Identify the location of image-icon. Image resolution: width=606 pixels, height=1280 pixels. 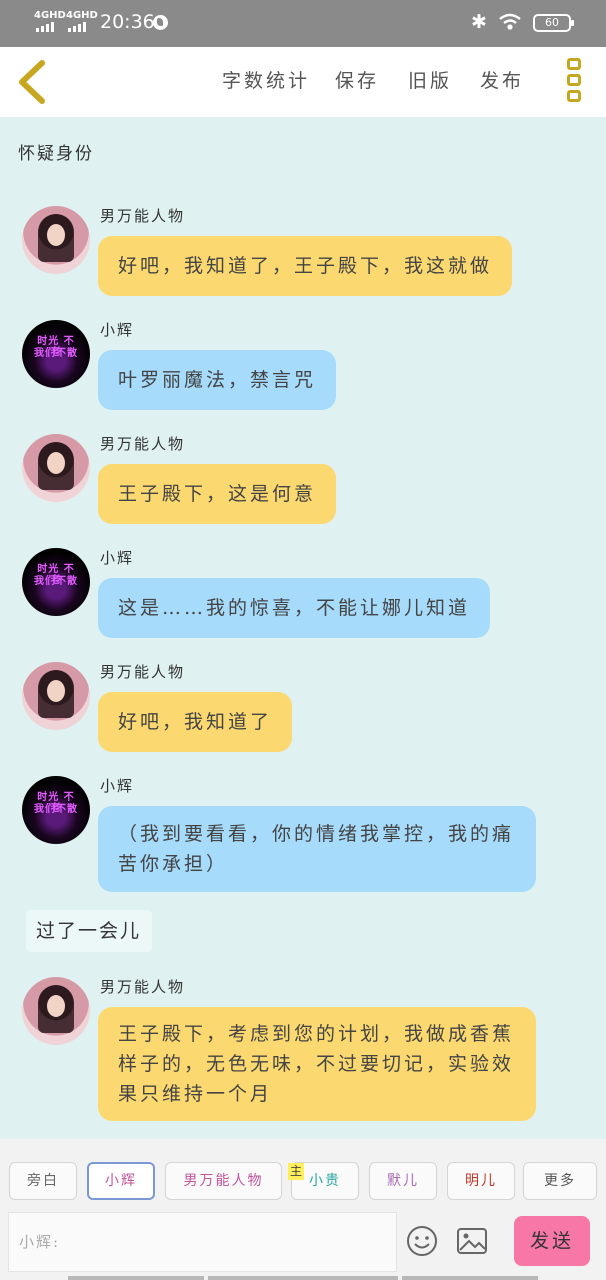
(472, 1241).